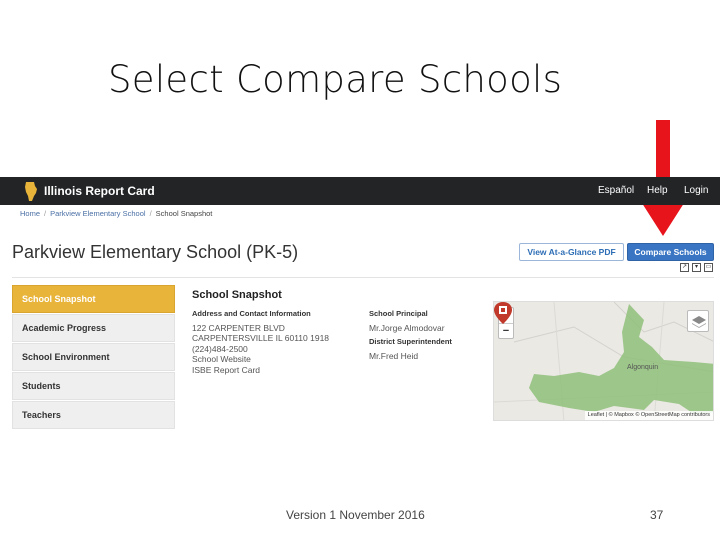 This screenshot has height=540, width=720. What do you see at coordinates (407, 327) in the screenshot?
I see `principal-name: Mr.Jorge Almodovar` at bounding box center [407, 327].